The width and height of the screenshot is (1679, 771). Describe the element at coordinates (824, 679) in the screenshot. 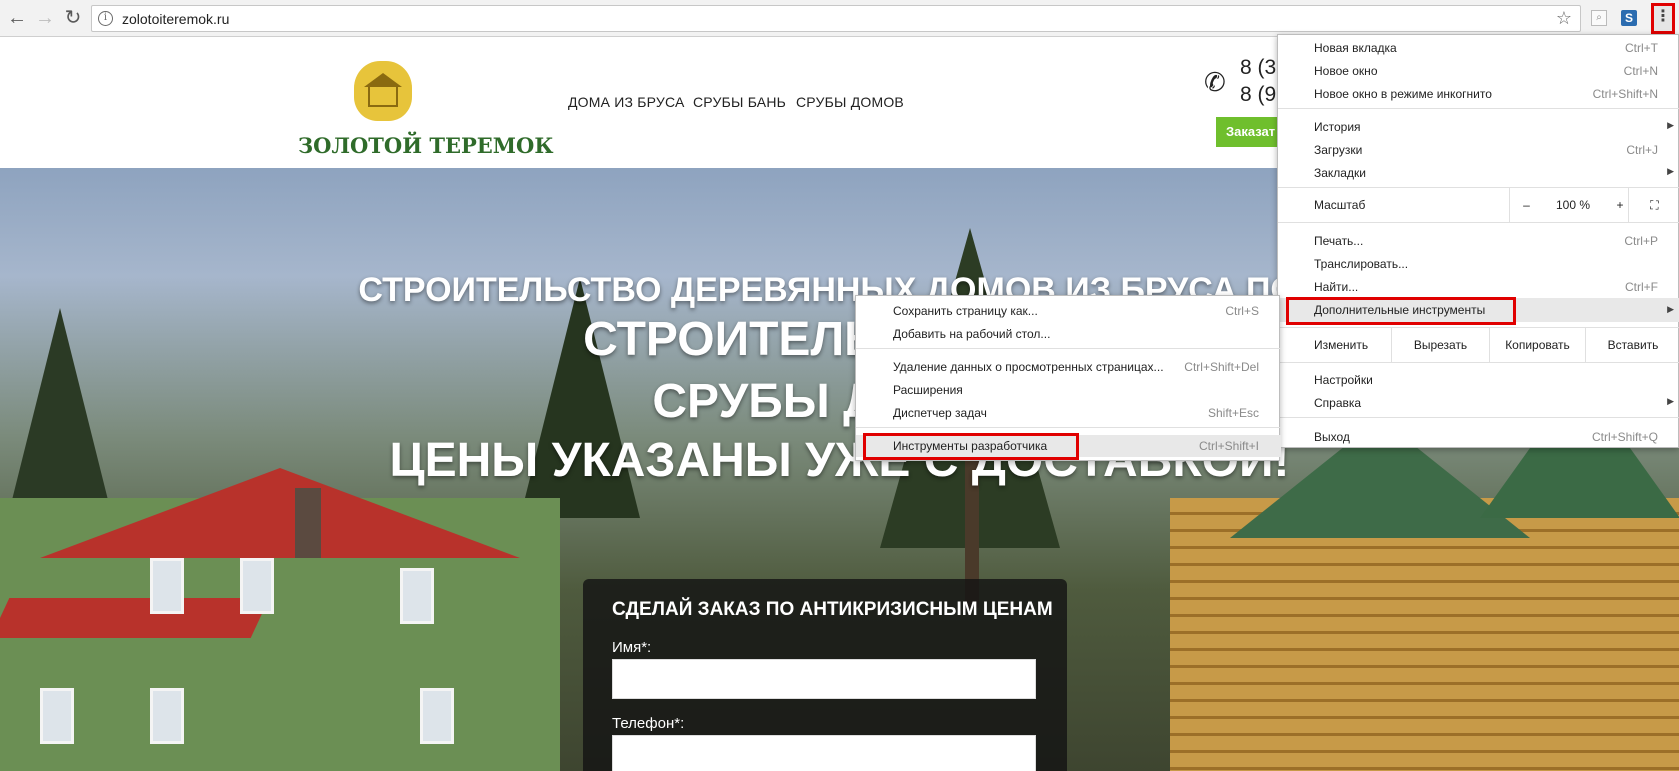

I see `name-input` at that location.